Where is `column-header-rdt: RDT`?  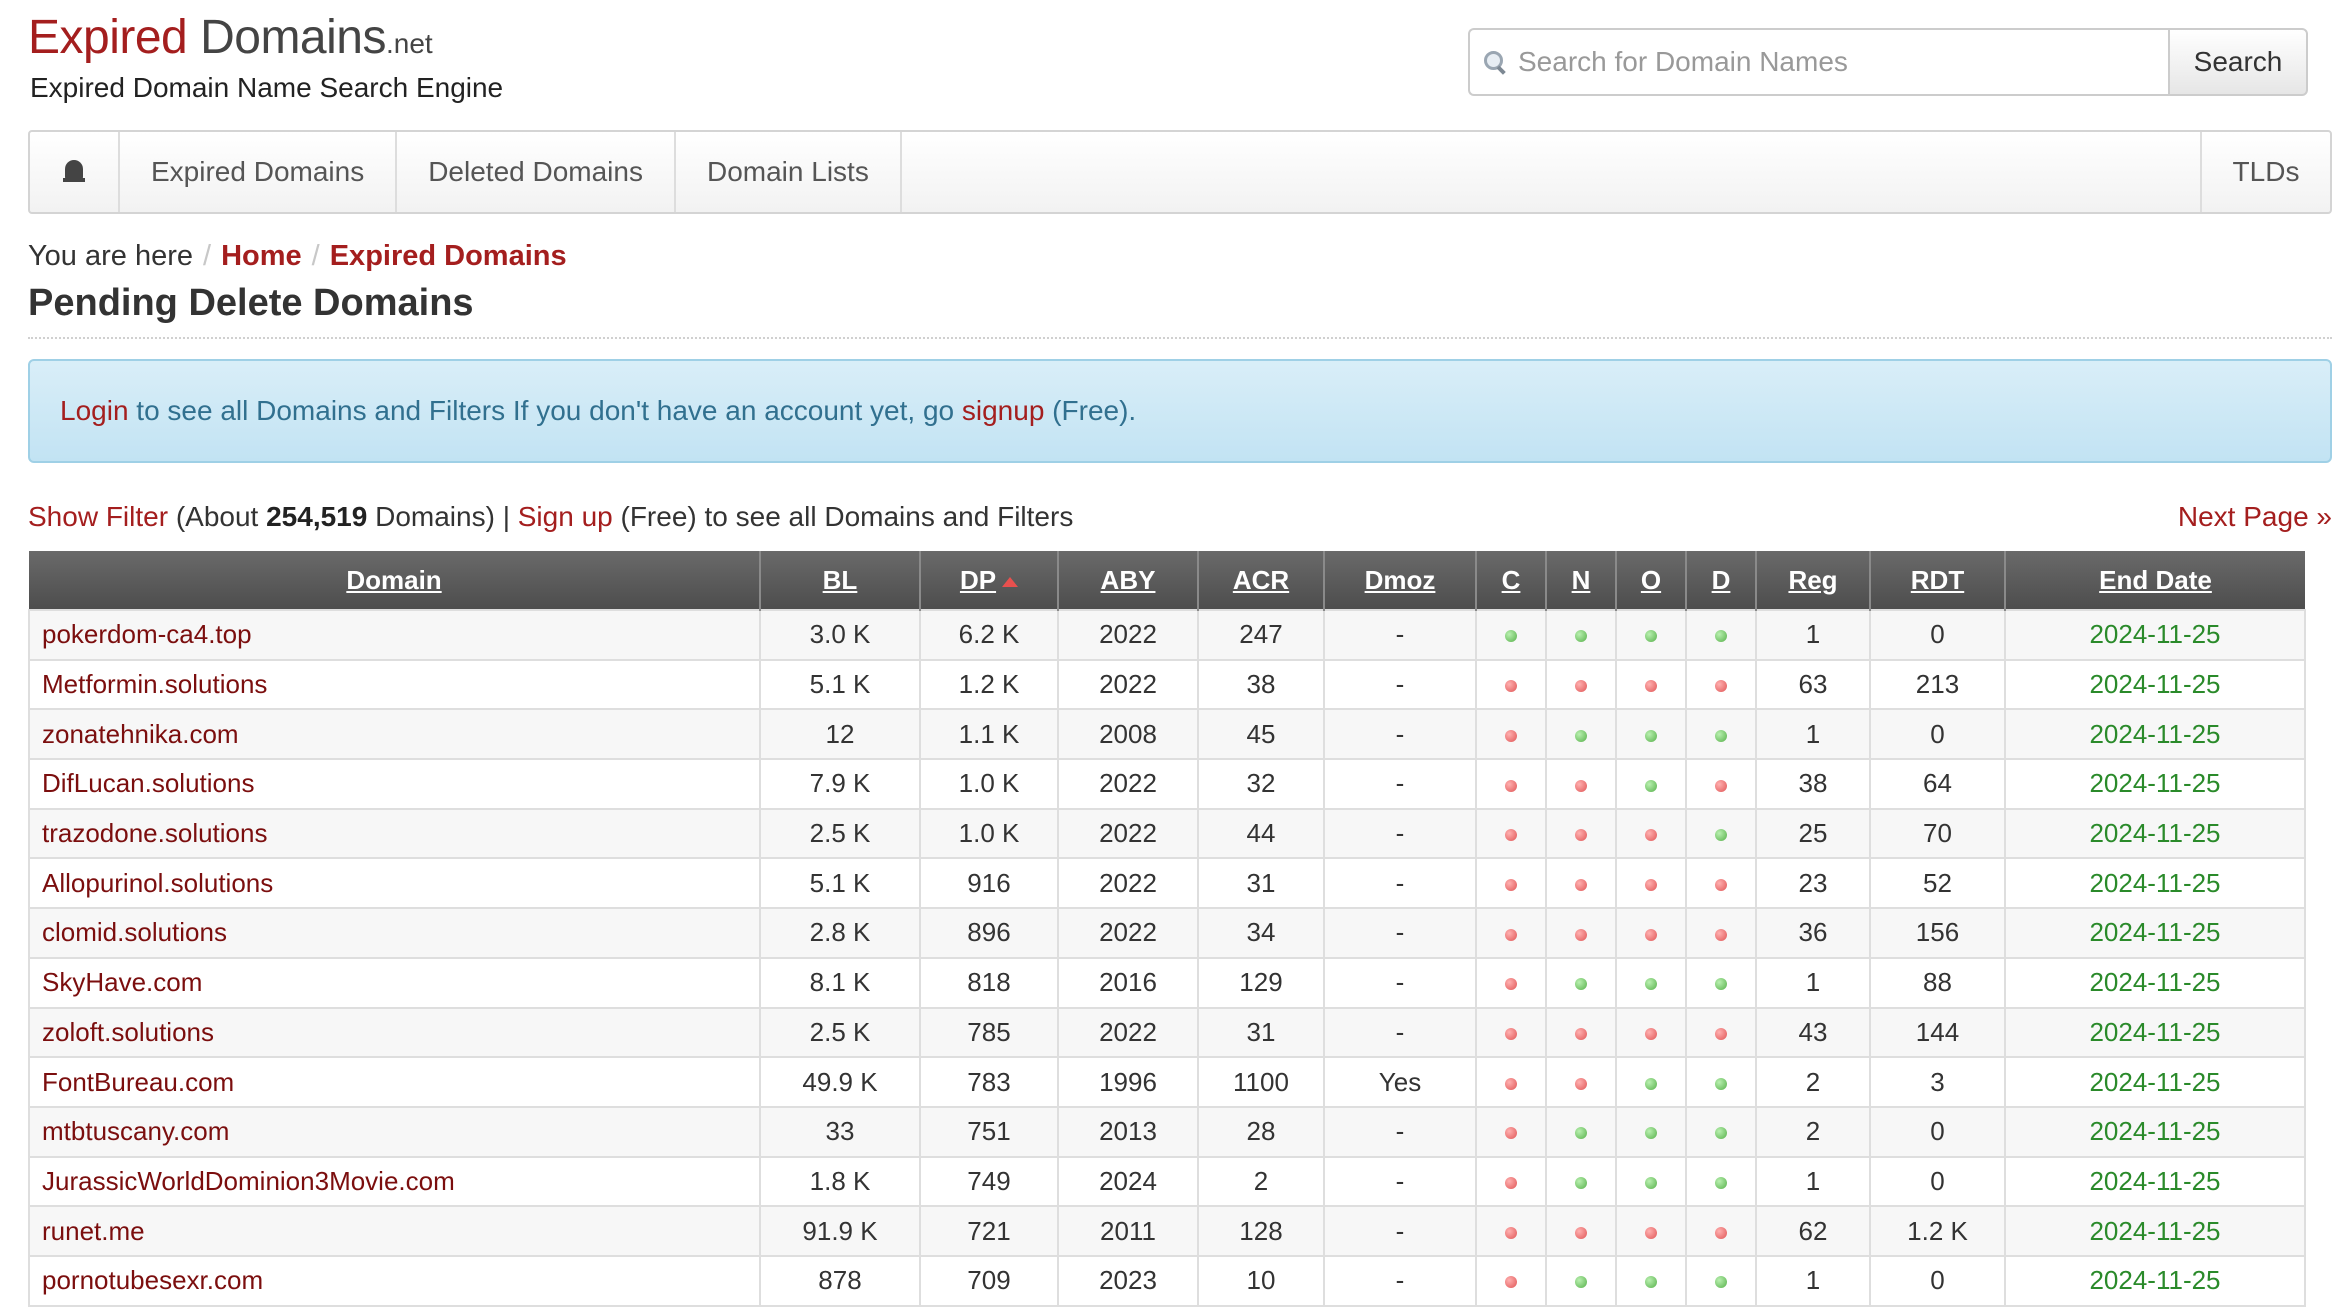
column-header-rdt: RDT is located at coordinates (1938, 580).